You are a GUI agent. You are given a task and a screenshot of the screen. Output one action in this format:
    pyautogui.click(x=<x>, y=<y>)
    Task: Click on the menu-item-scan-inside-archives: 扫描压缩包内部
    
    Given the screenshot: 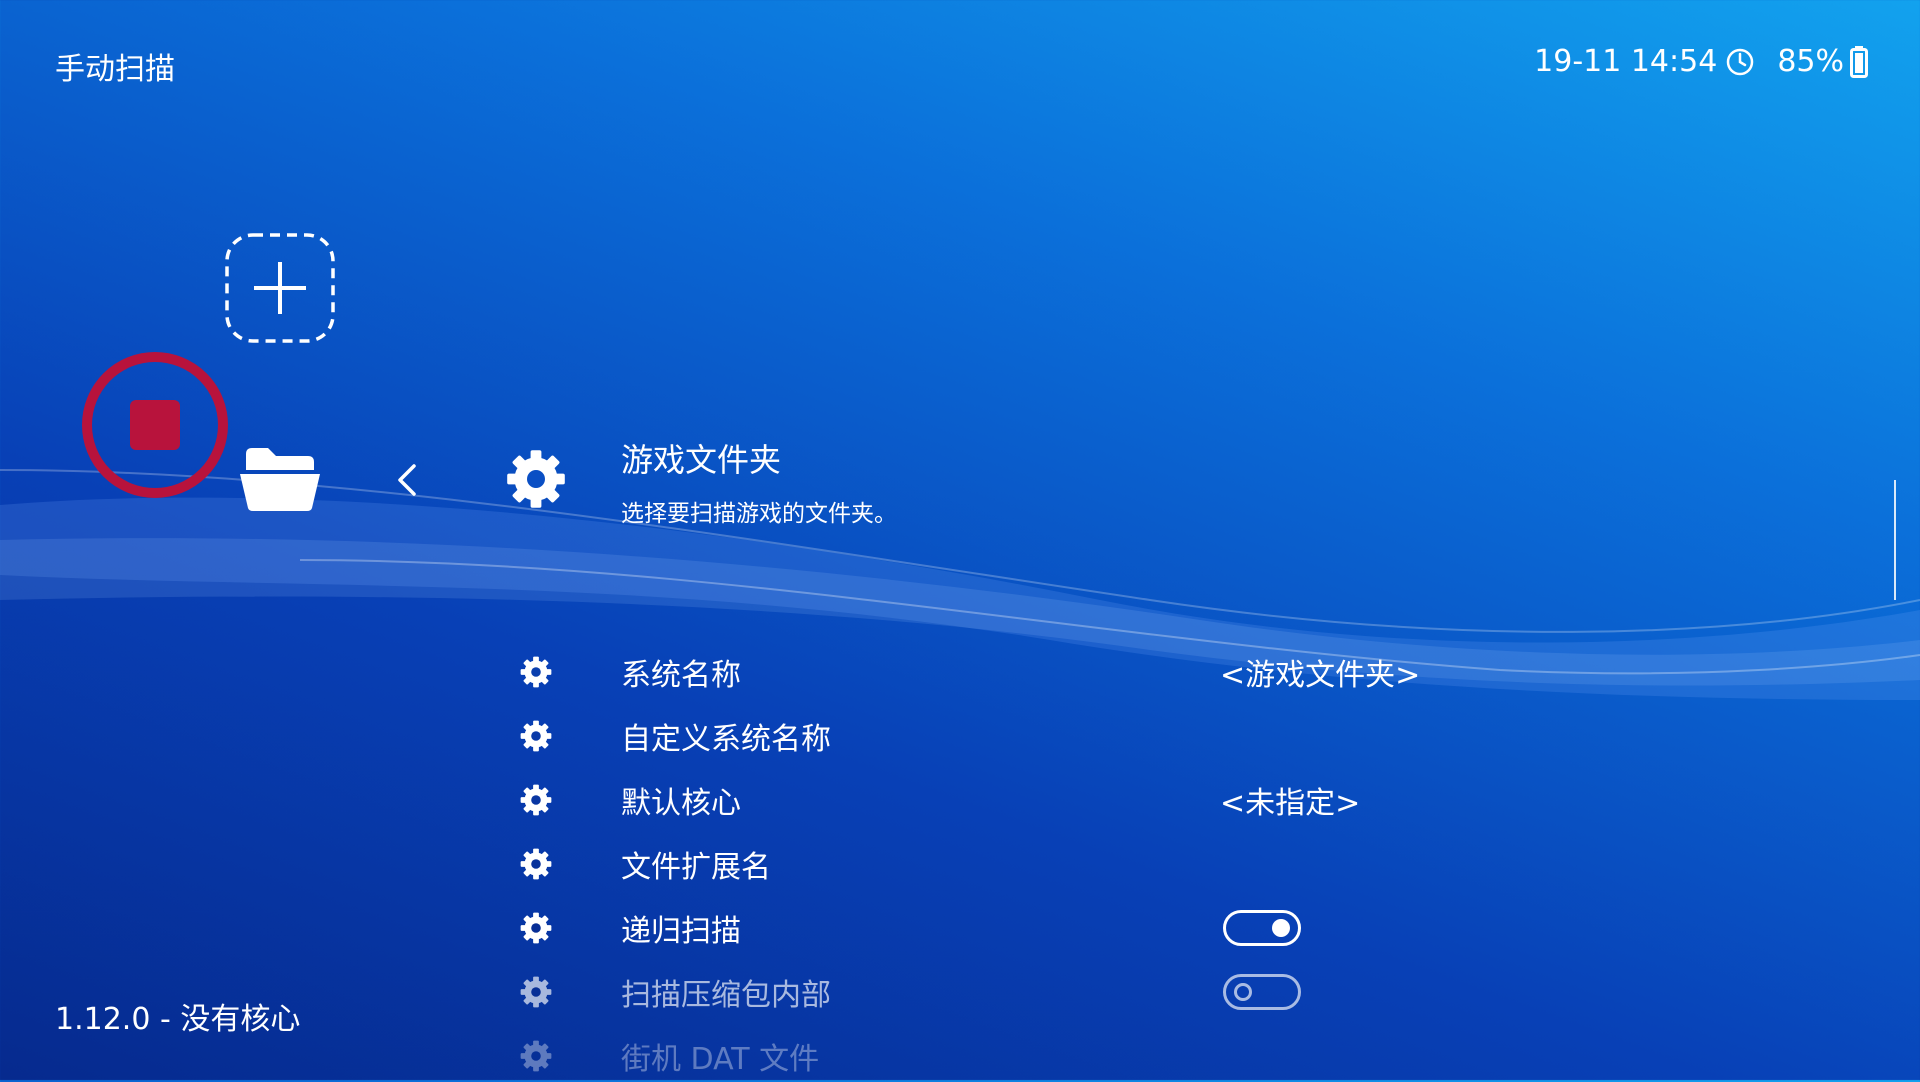 What is the action you would take?
    pyautogui.click(x=960, y=992)
    